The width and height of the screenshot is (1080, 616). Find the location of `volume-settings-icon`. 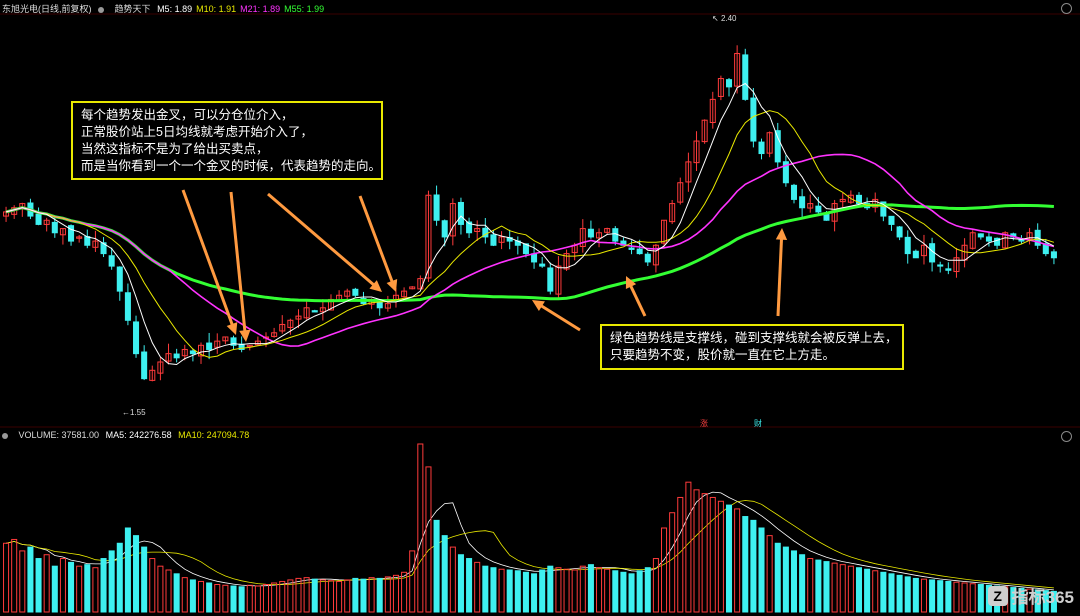

volume-settings-icon is located at coordinates (1066, 436).